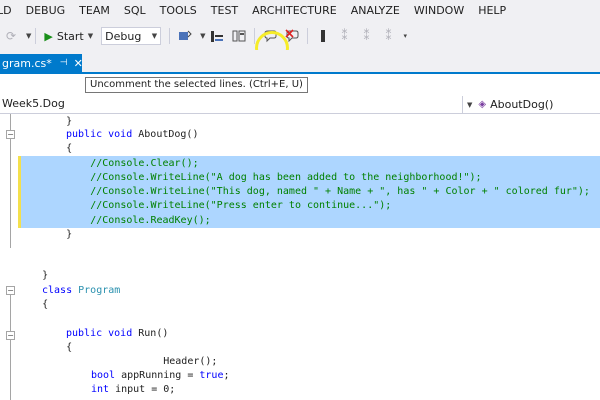 This screenshot has height=400, width=600. What do you see at coordinates (64, 63) in the screenshot?
I see `pin-icon: ⊣` at bounding box center [64, 63].